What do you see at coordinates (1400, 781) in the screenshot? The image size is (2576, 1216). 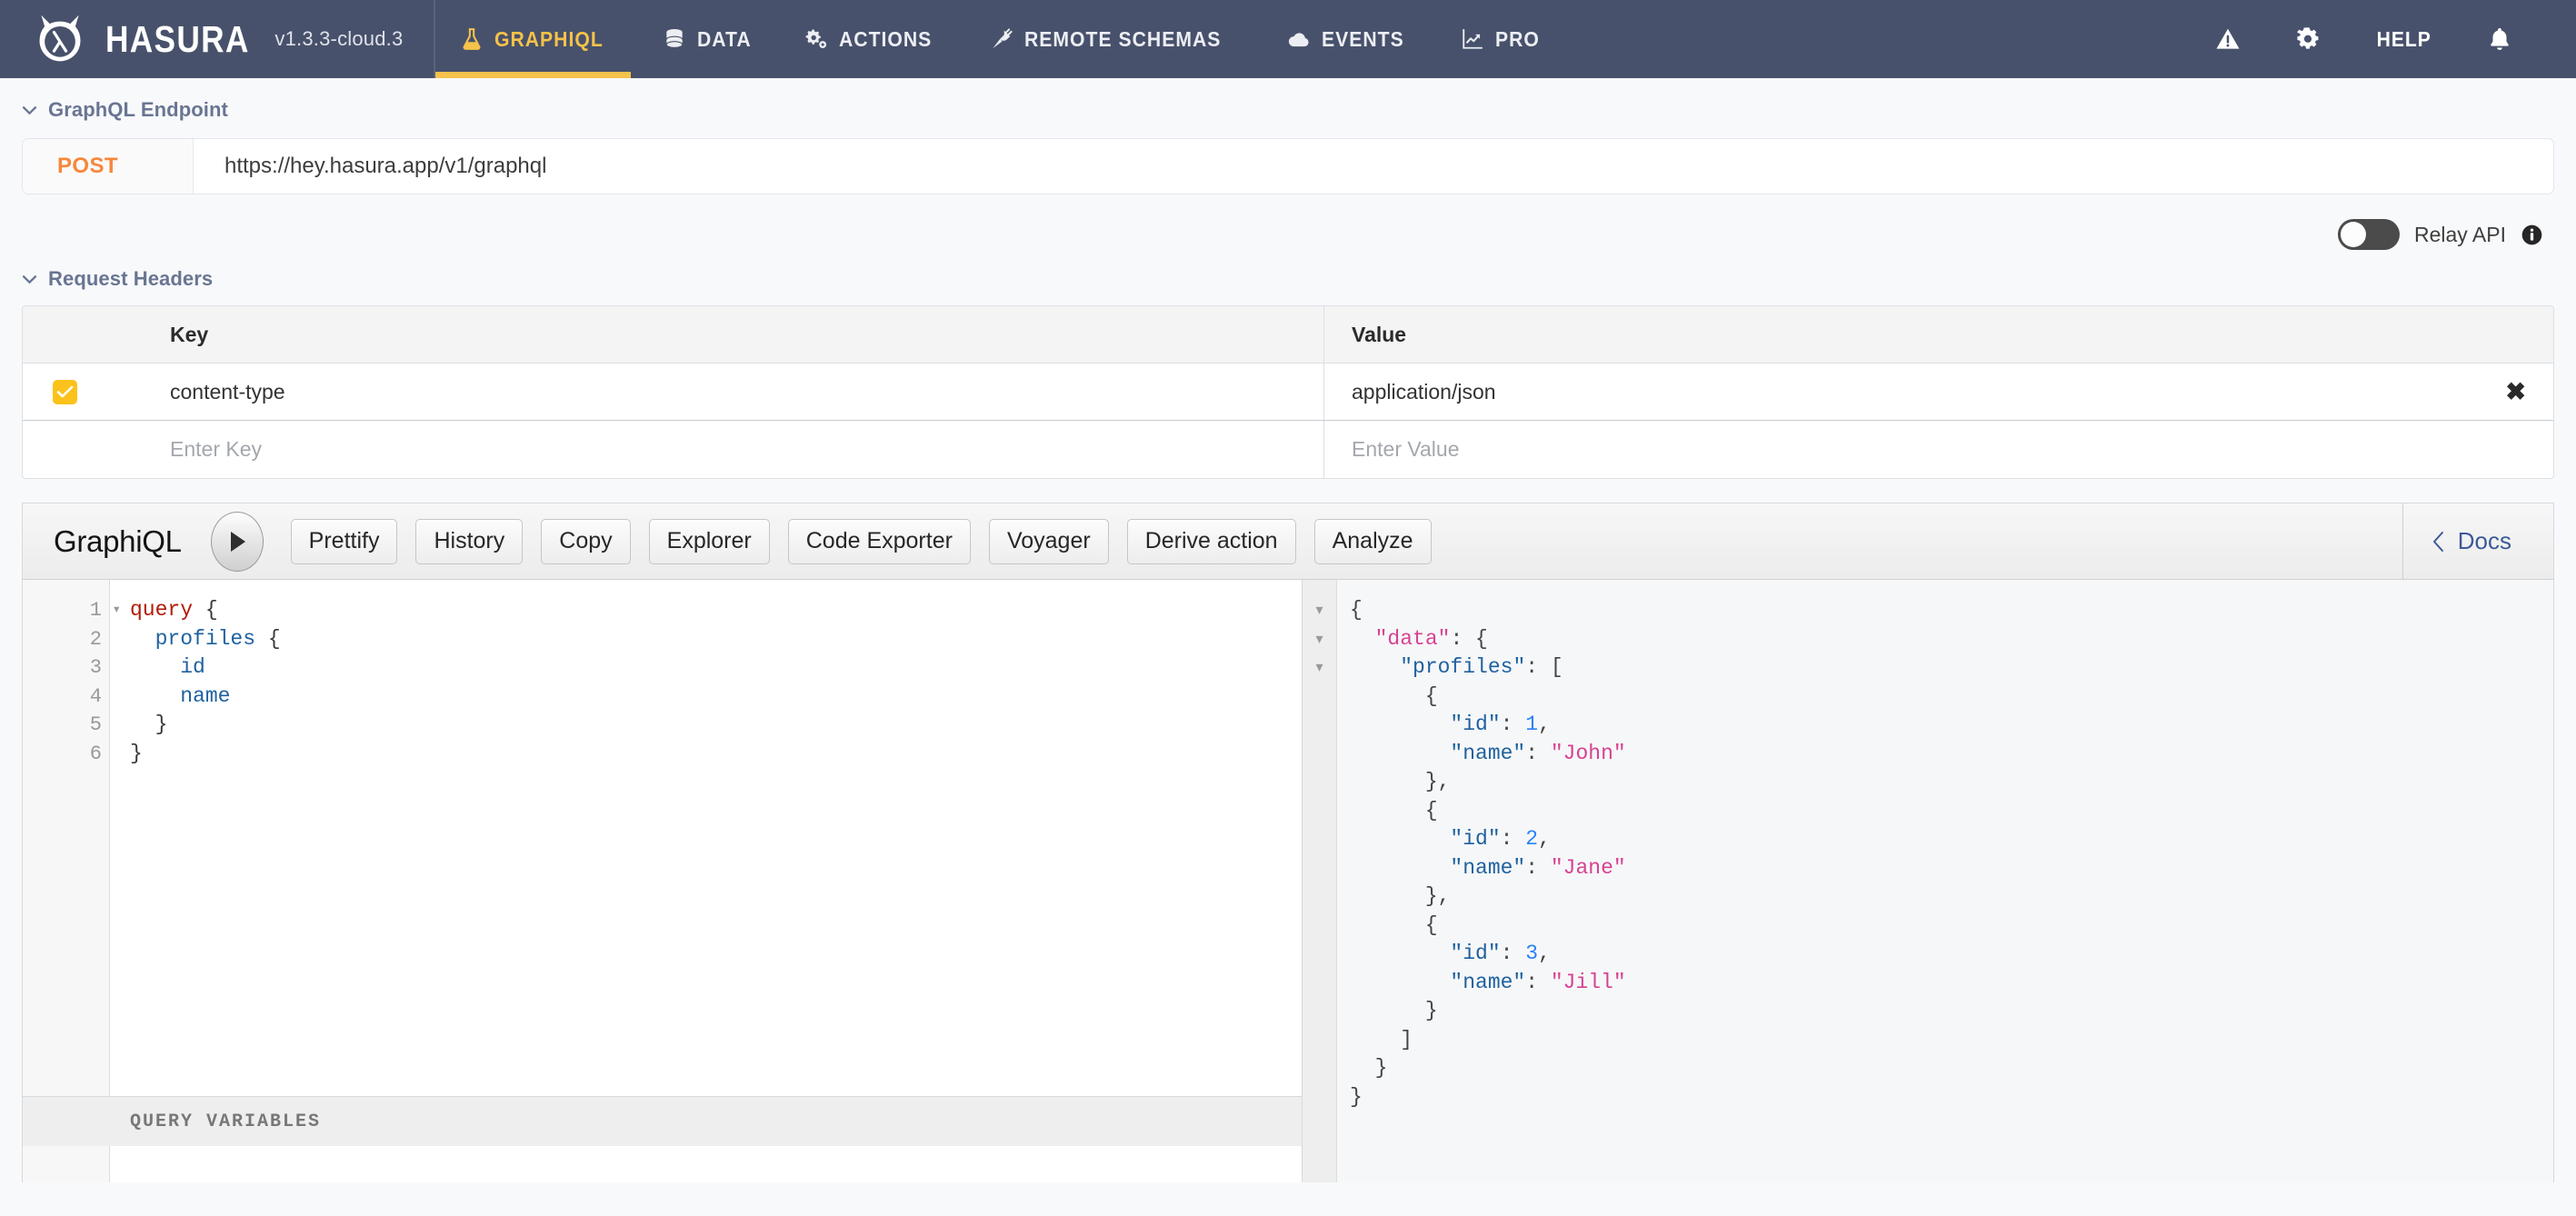 I see `code-token: },` at bounding box center [1400, 781].